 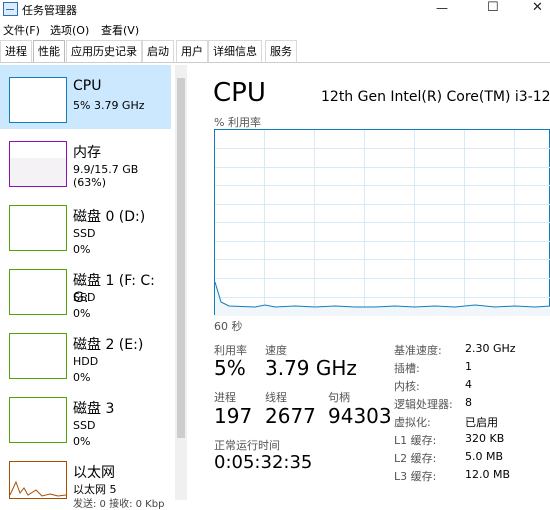 What do you see at coordinates (281, 51) in the screenshot?
I see `tab-services: 服务` at bounding box center [281, 51].